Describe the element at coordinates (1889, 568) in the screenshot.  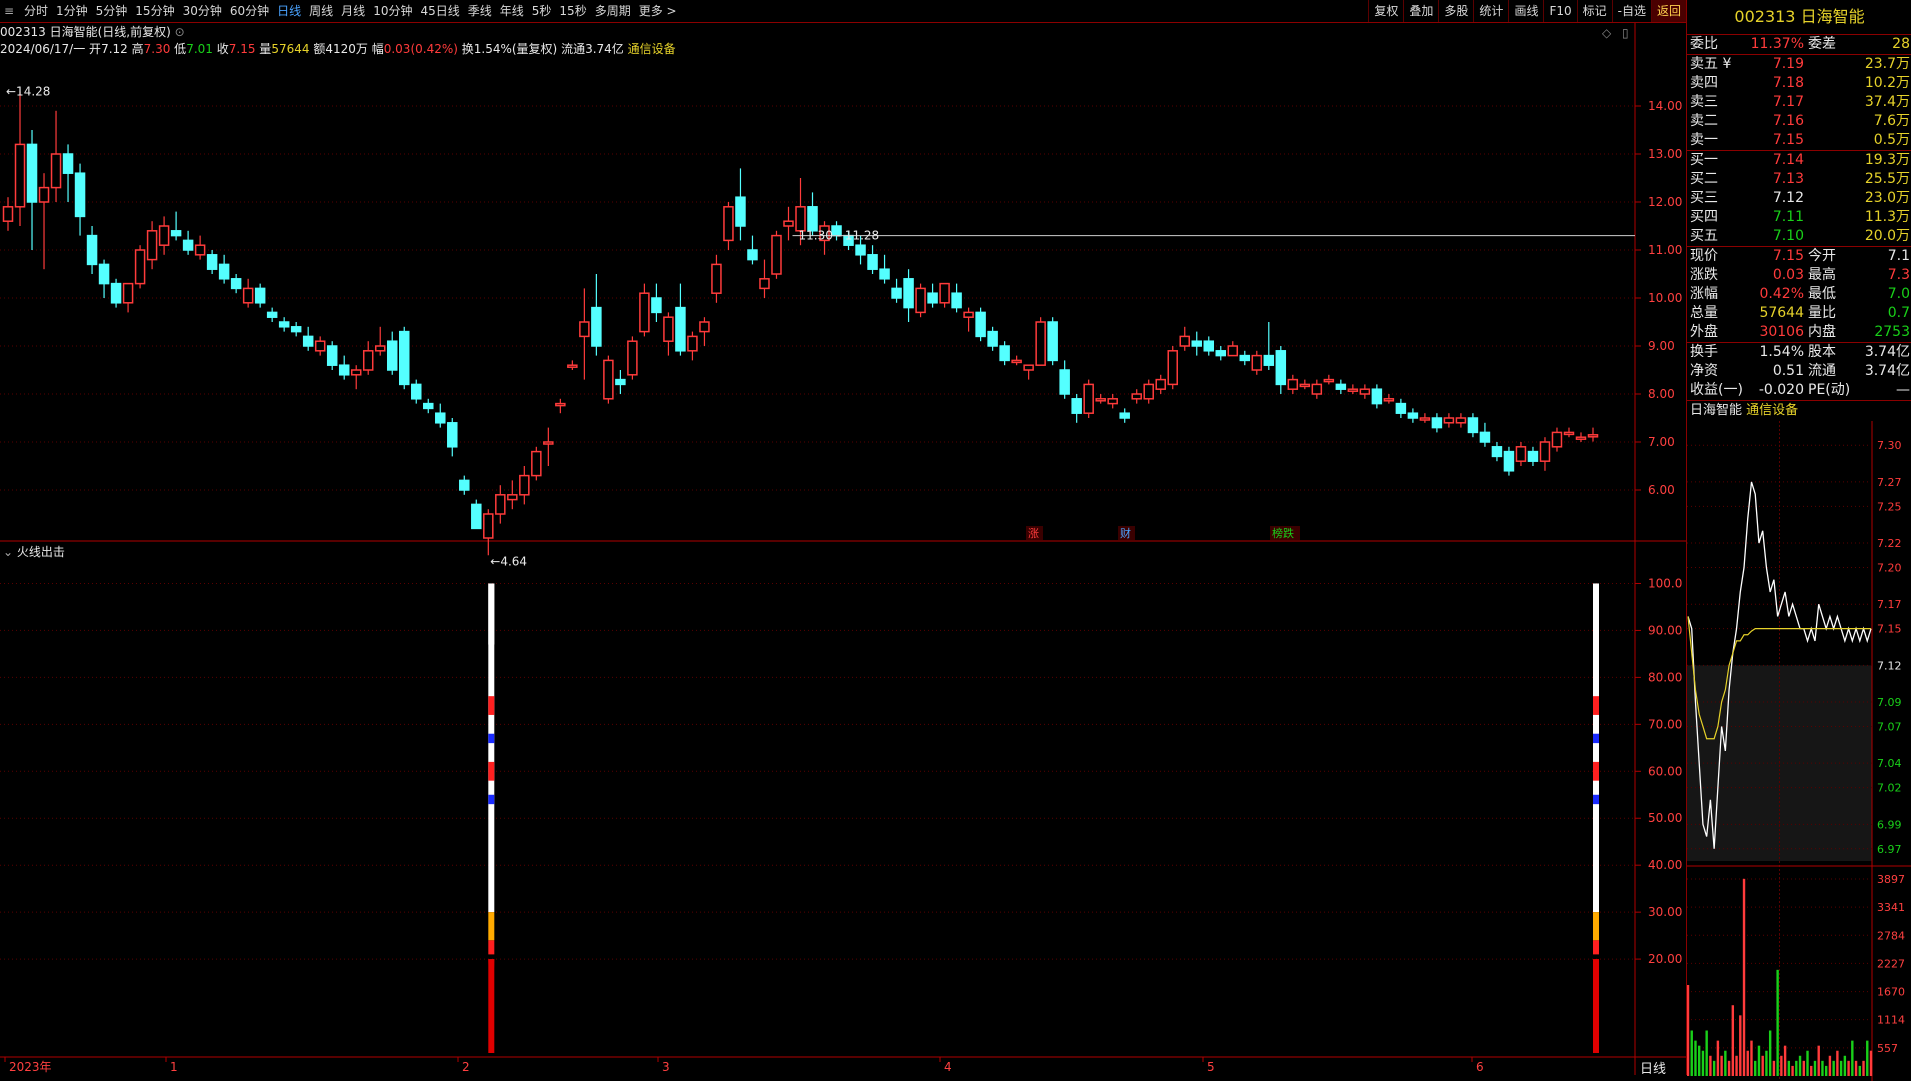
I see `mini-price-tick: 7.20` at that location.